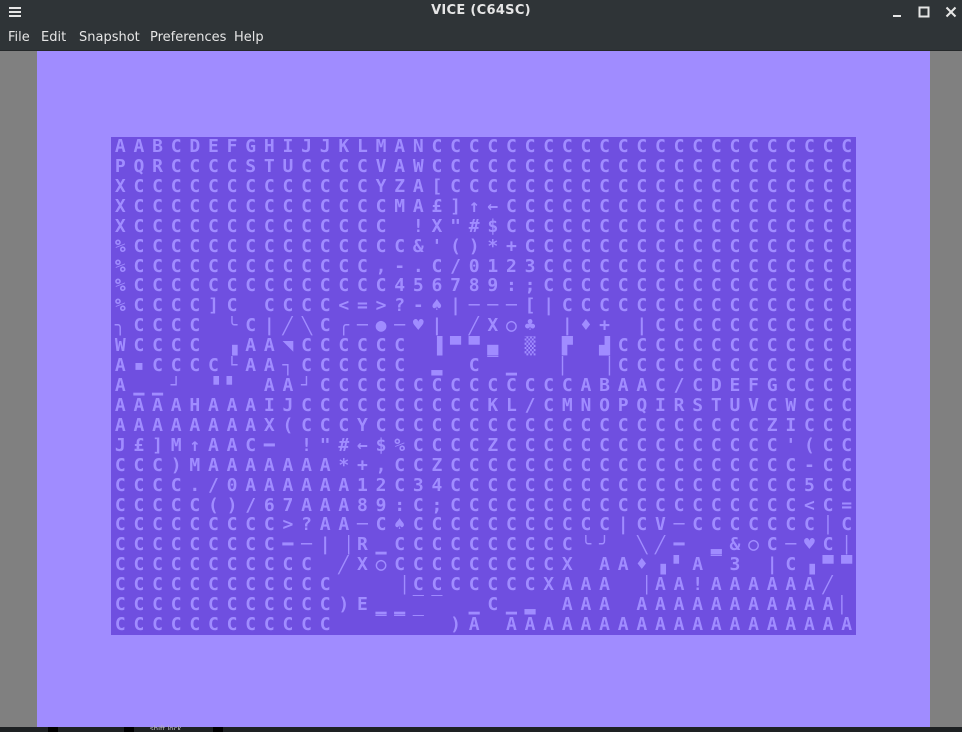 Image resolution: width=962 pixels, height=732 pixels. What do you see at coordinates (897, 12) in the screenshot?
I see `minimize-button` at bounding box center [897, 12].